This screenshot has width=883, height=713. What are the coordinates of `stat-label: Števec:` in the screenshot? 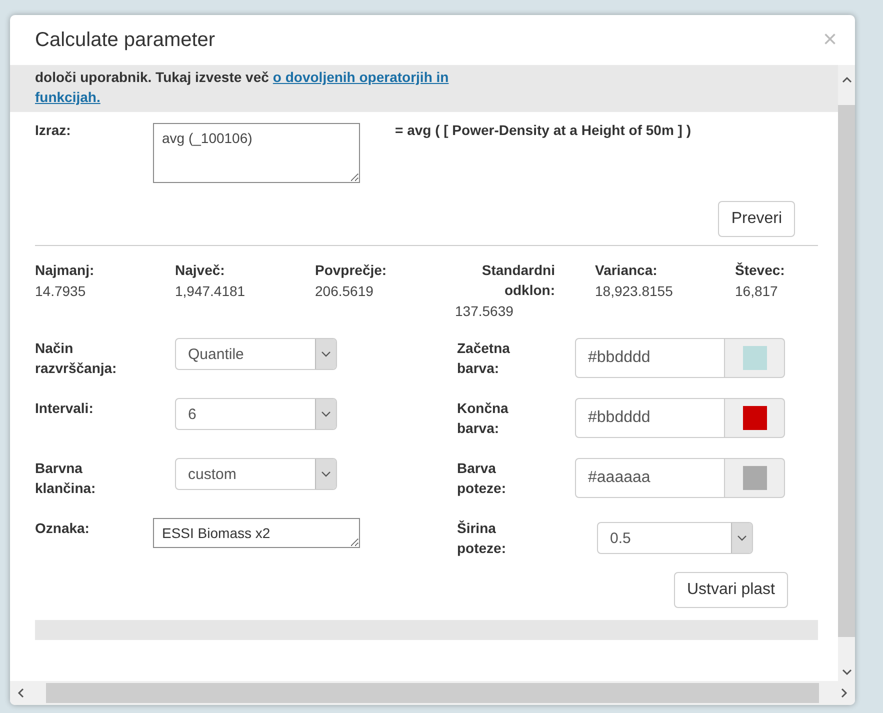 It's located at (760, 270).